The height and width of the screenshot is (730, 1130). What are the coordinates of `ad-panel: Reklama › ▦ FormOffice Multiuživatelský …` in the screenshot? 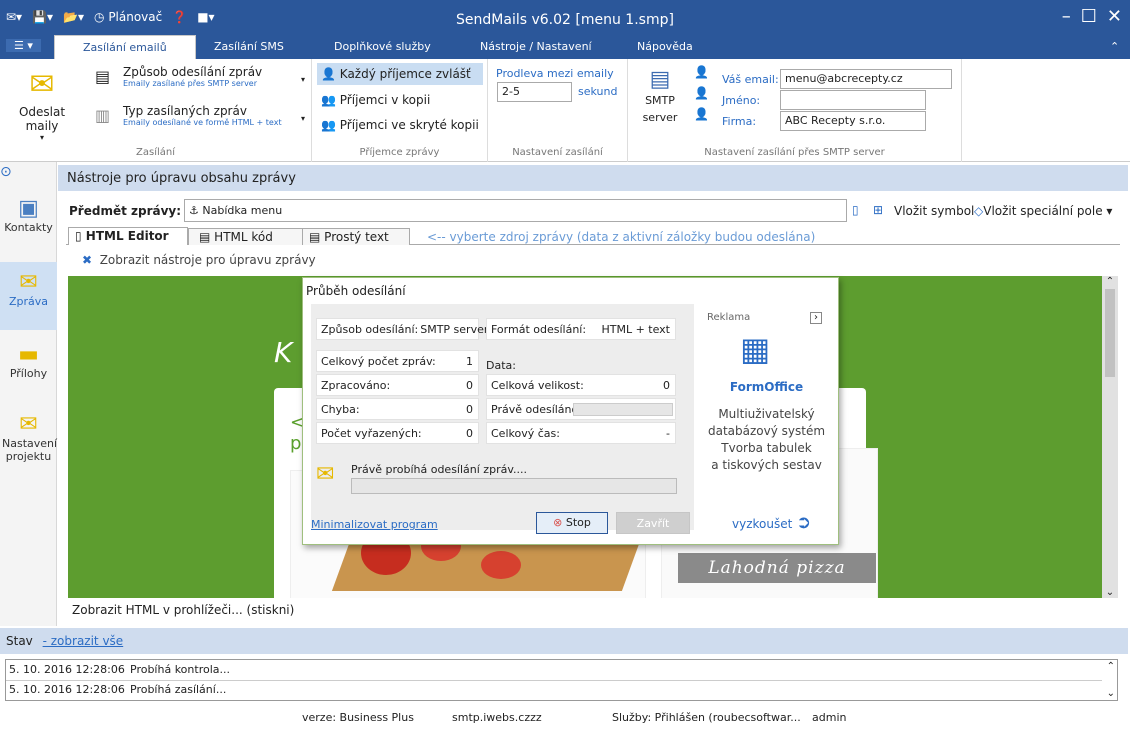 It's located at (766, 422).